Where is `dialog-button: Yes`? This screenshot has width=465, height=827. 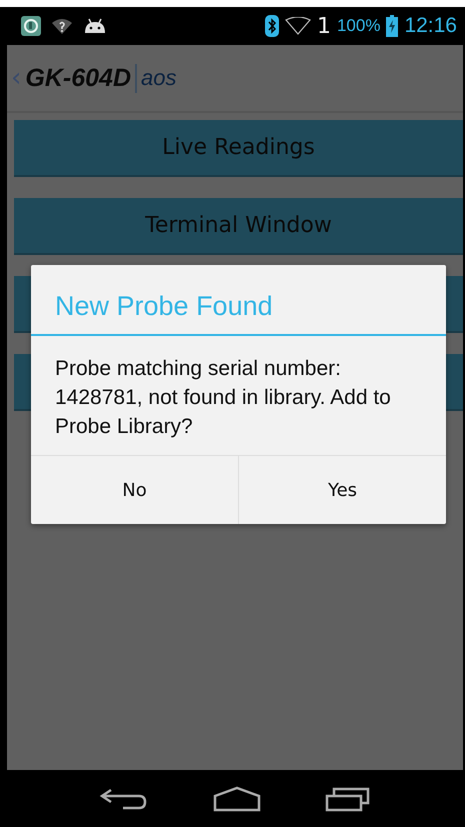
dialog-button: Yes is located at coordinates (342, 490).